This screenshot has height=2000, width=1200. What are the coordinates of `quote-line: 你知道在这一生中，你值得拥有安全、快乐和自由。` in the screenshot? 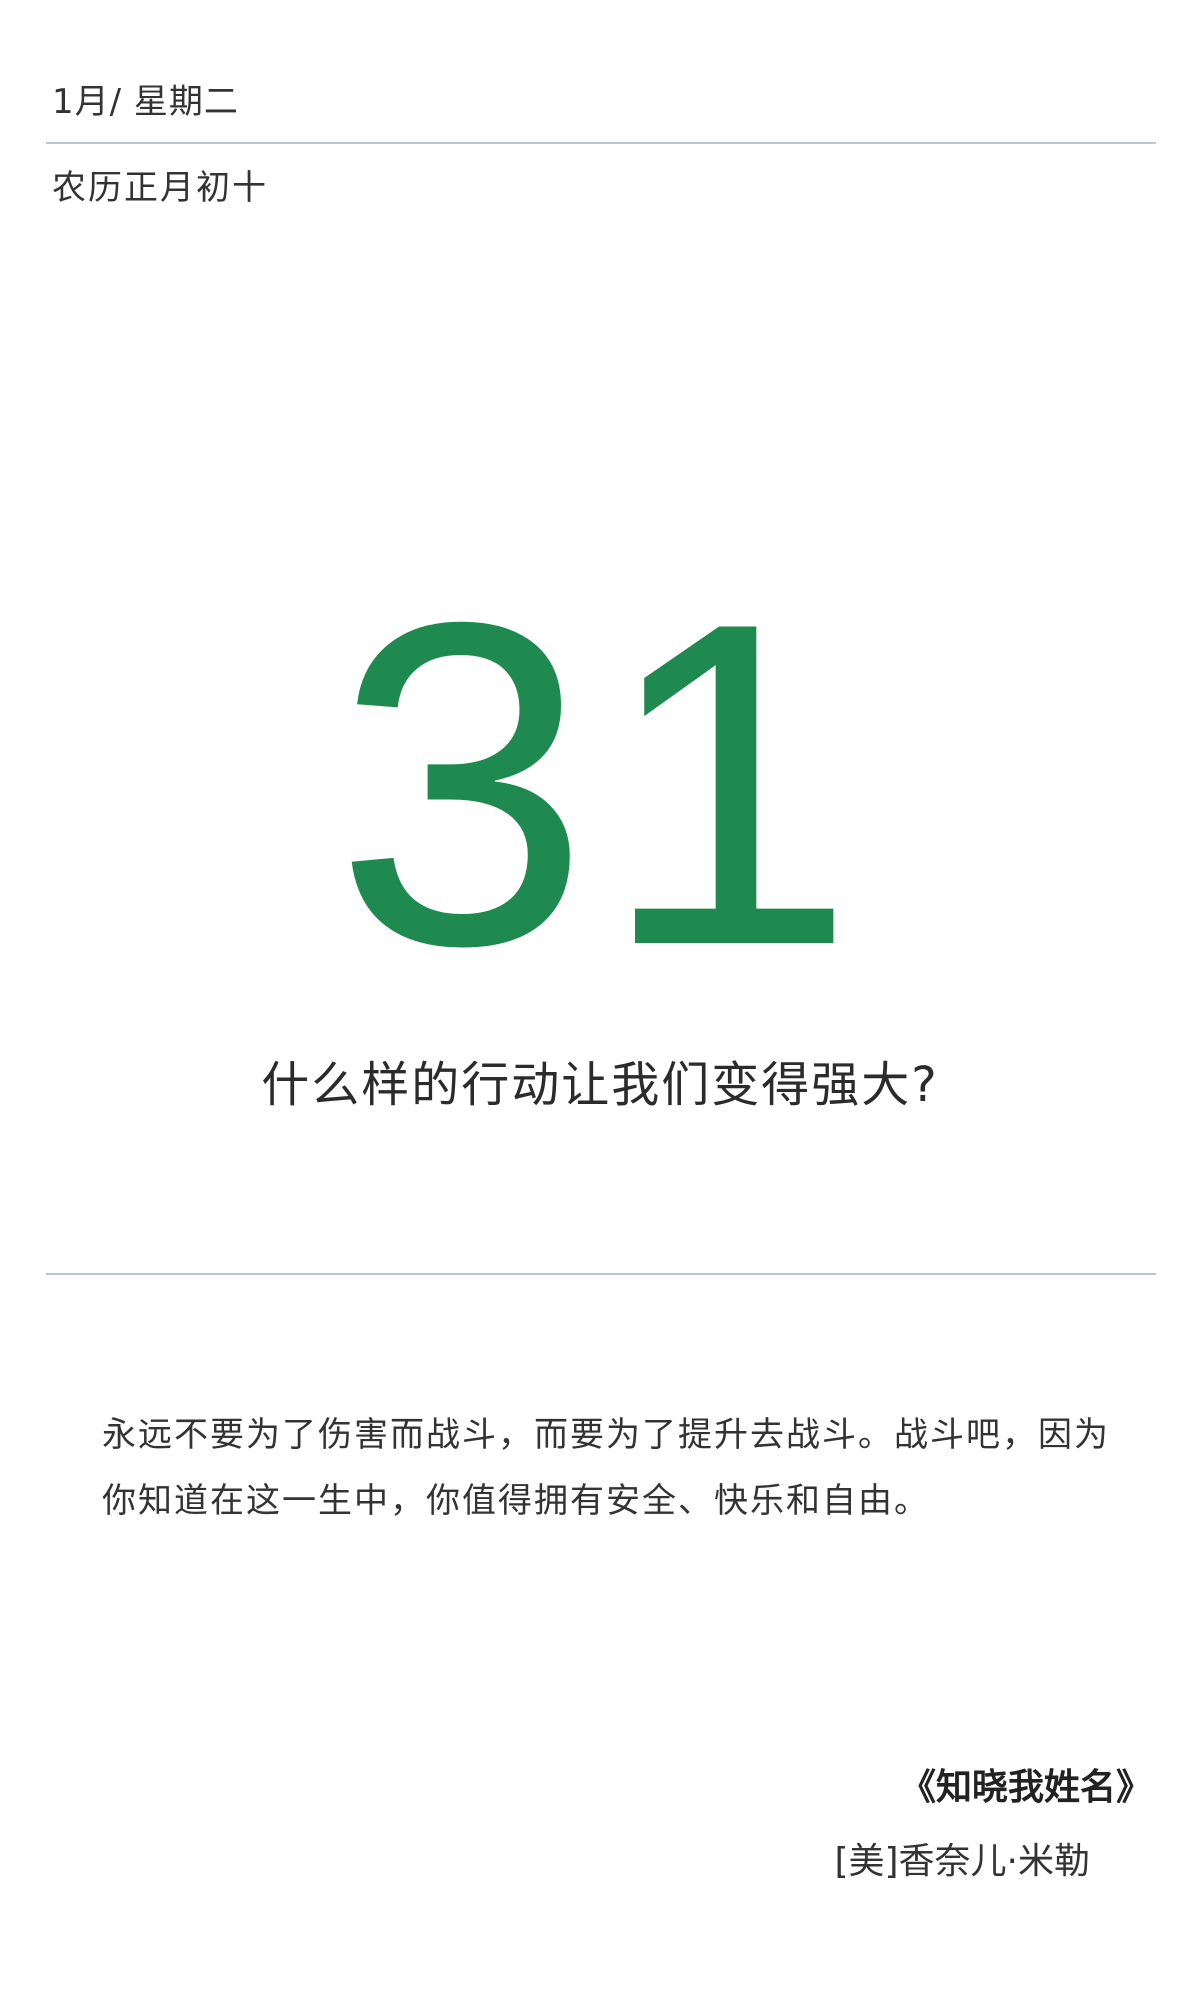 It's located at (516, 1501).